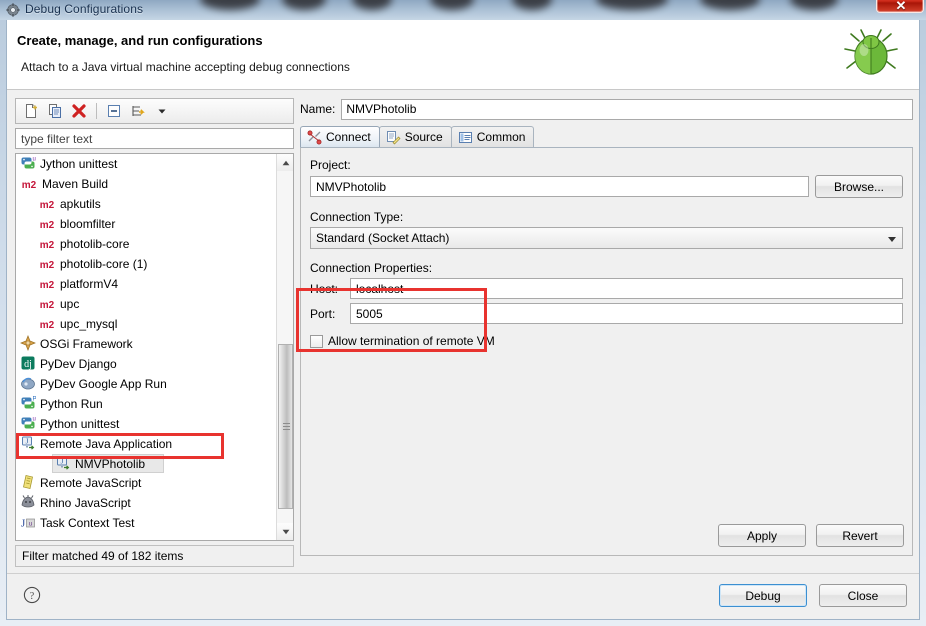 This screenshot has width=926, height=626. I want to click on tree-item-label: photolib-core, so click(95, 244).